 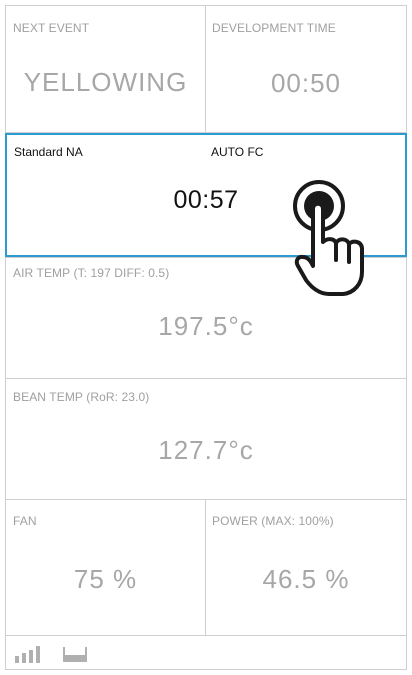 What do you see at coordinates (206, 652) in the screenshot?
I see `footer-bar` at bounding box center [206, 652].